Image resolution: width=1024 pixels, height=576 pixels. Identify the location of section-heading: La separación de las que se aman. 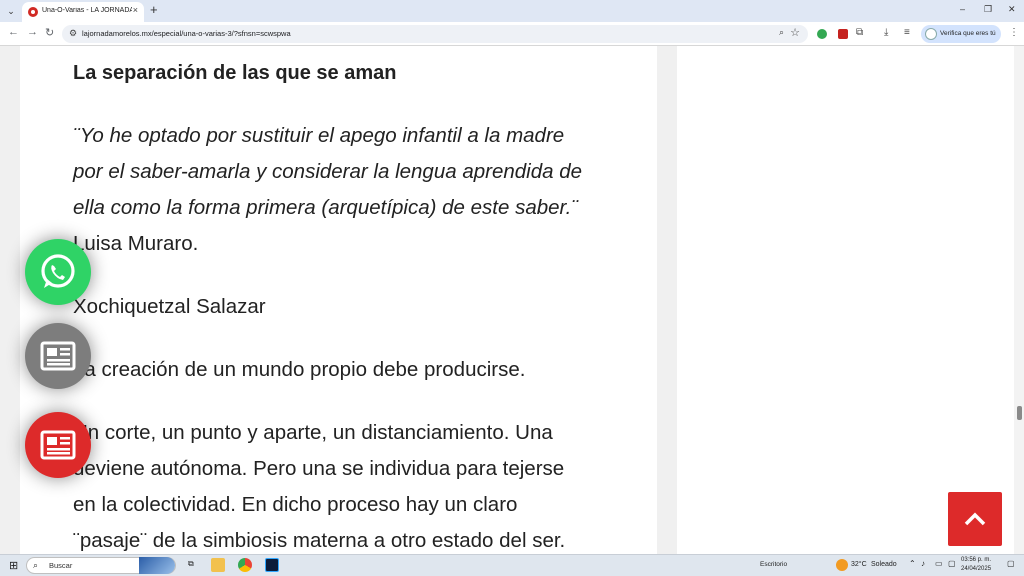
(235, 73).